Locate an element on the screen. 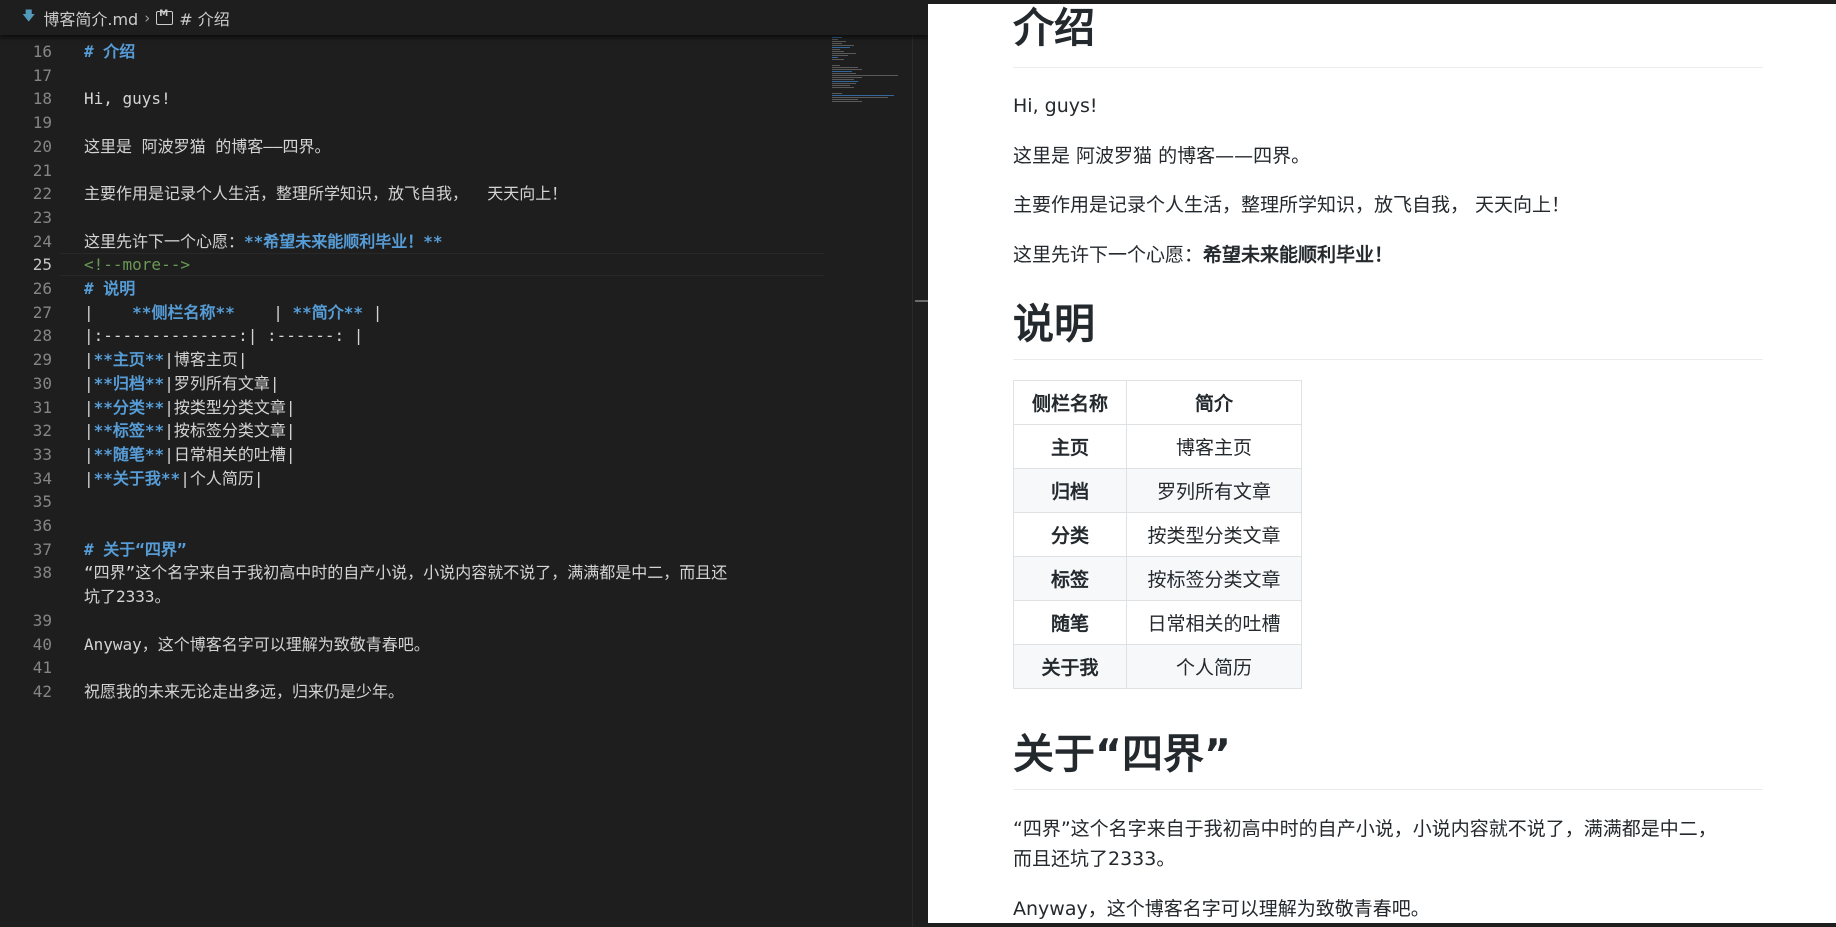 The height and width of the screenshot is (927, 1836). line-text: |**主页**|博客主页| is located at coordinates (165, 360).